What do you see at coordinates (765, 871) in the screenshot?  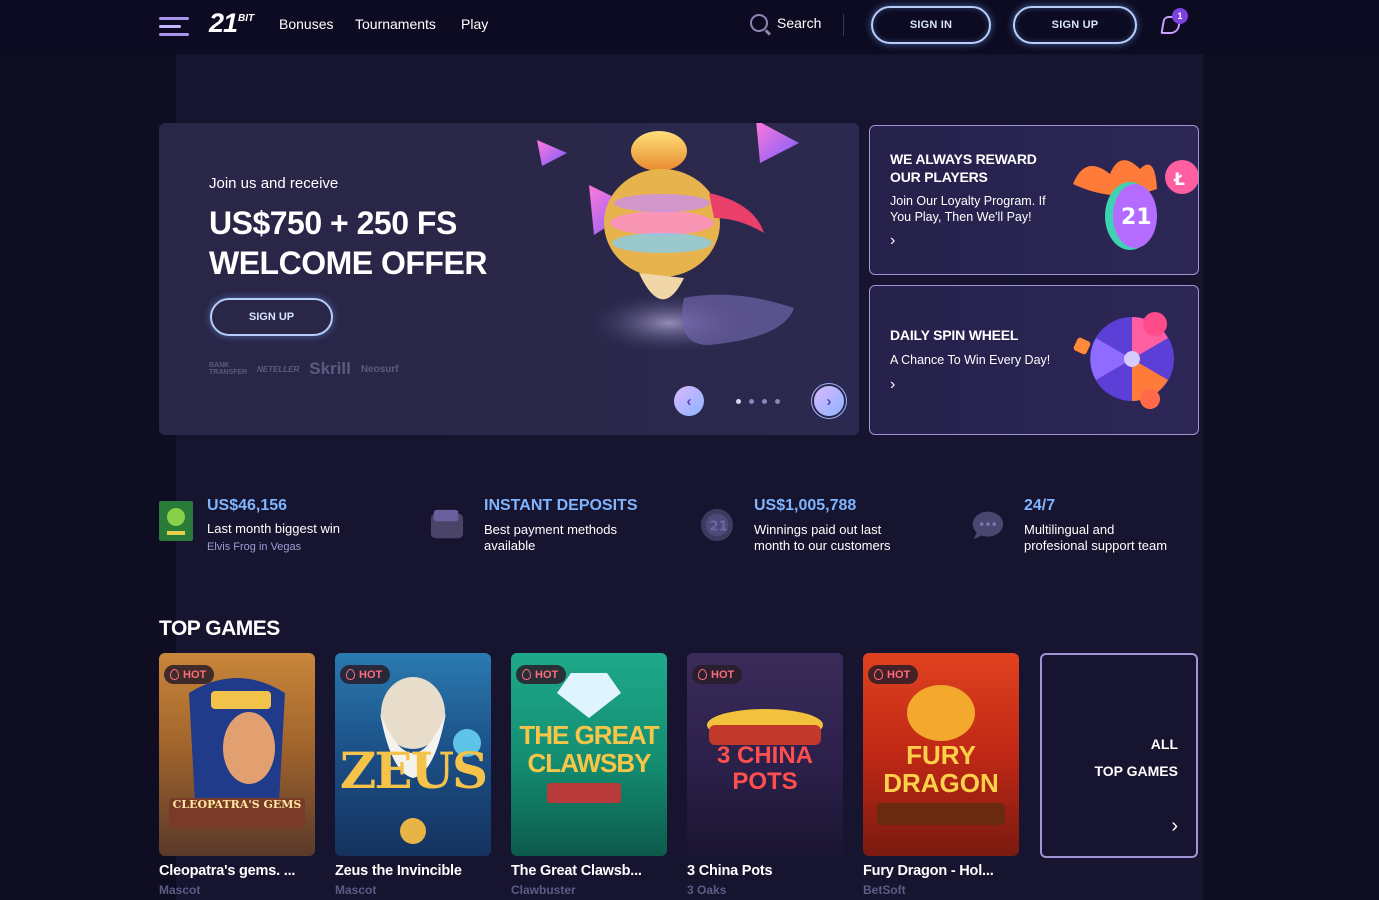 I see `game-title: 3 China Pots` at bounding box center [765, 871].